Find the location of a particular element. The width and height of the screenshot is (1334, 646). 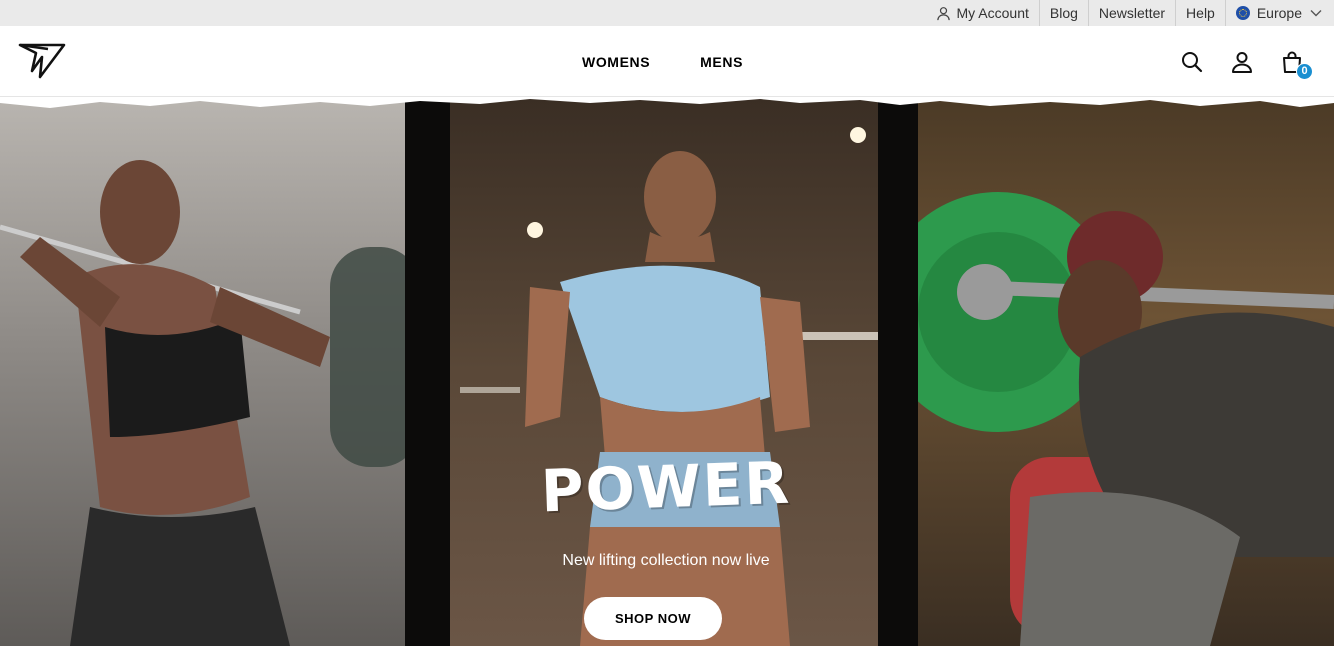

gymshark-logo-icon is located at coordinates (42, 61).